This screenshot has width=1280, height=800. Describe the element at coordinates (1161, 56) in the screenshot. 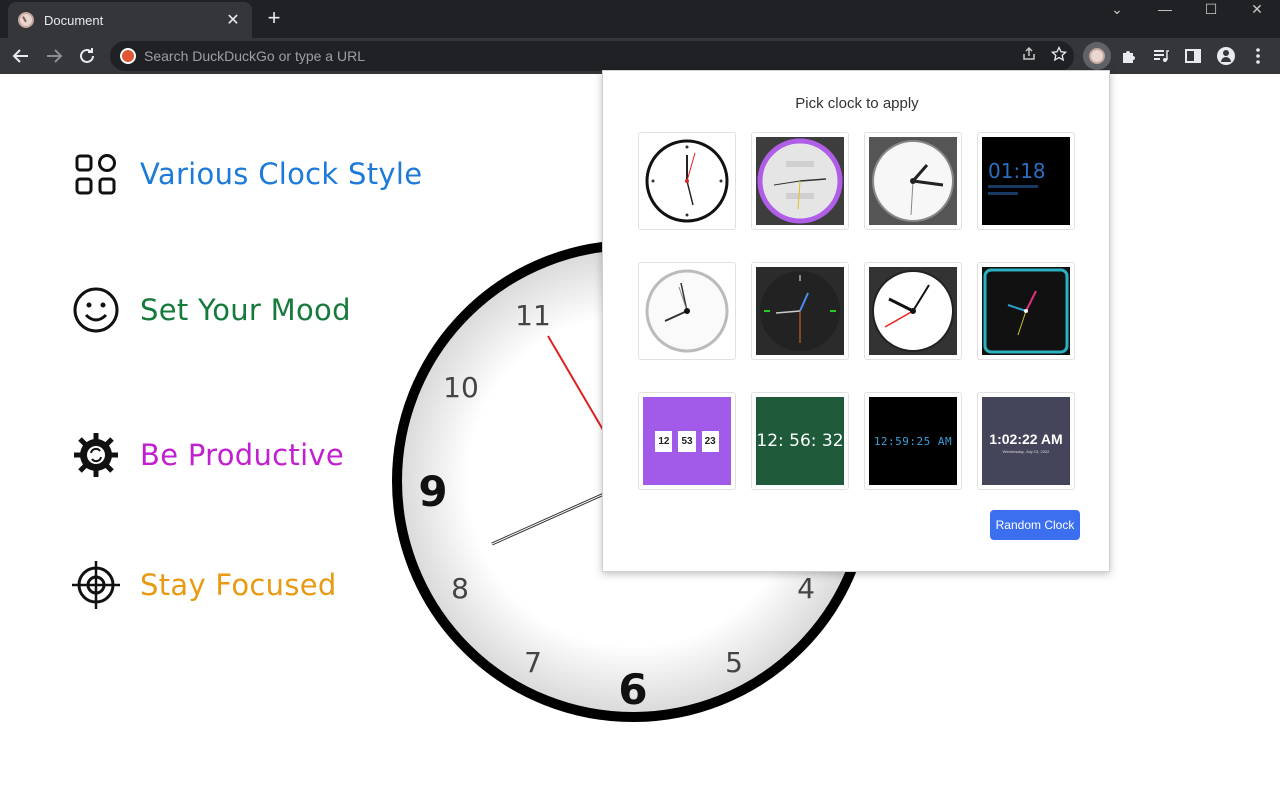

I see `media-icon` at that location.